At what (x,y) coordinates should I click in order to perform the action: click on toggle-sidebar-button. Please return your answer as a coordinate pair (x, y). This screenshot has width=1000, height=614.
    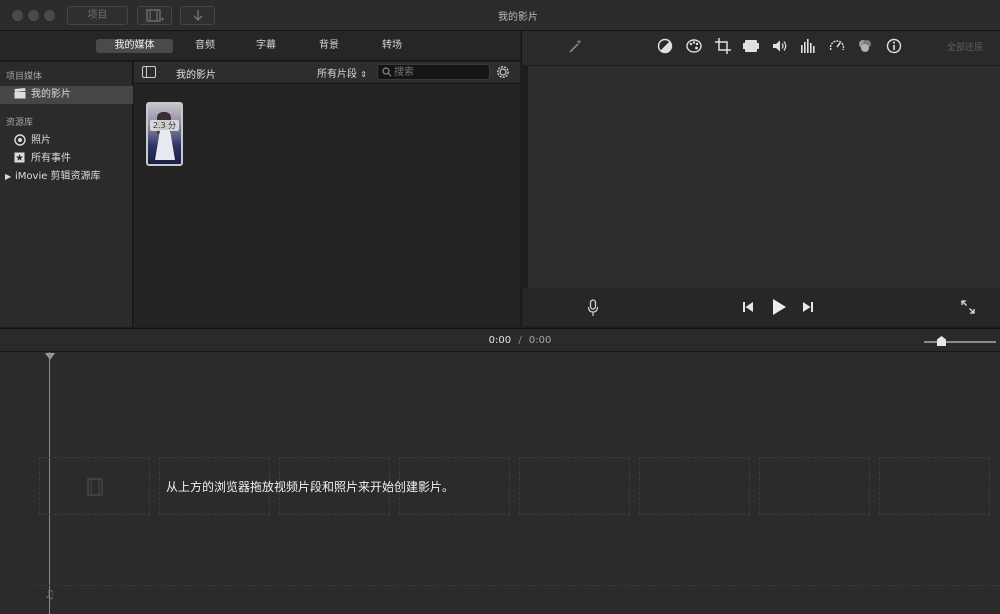
    Looking at the image, I should click on (149, 72).